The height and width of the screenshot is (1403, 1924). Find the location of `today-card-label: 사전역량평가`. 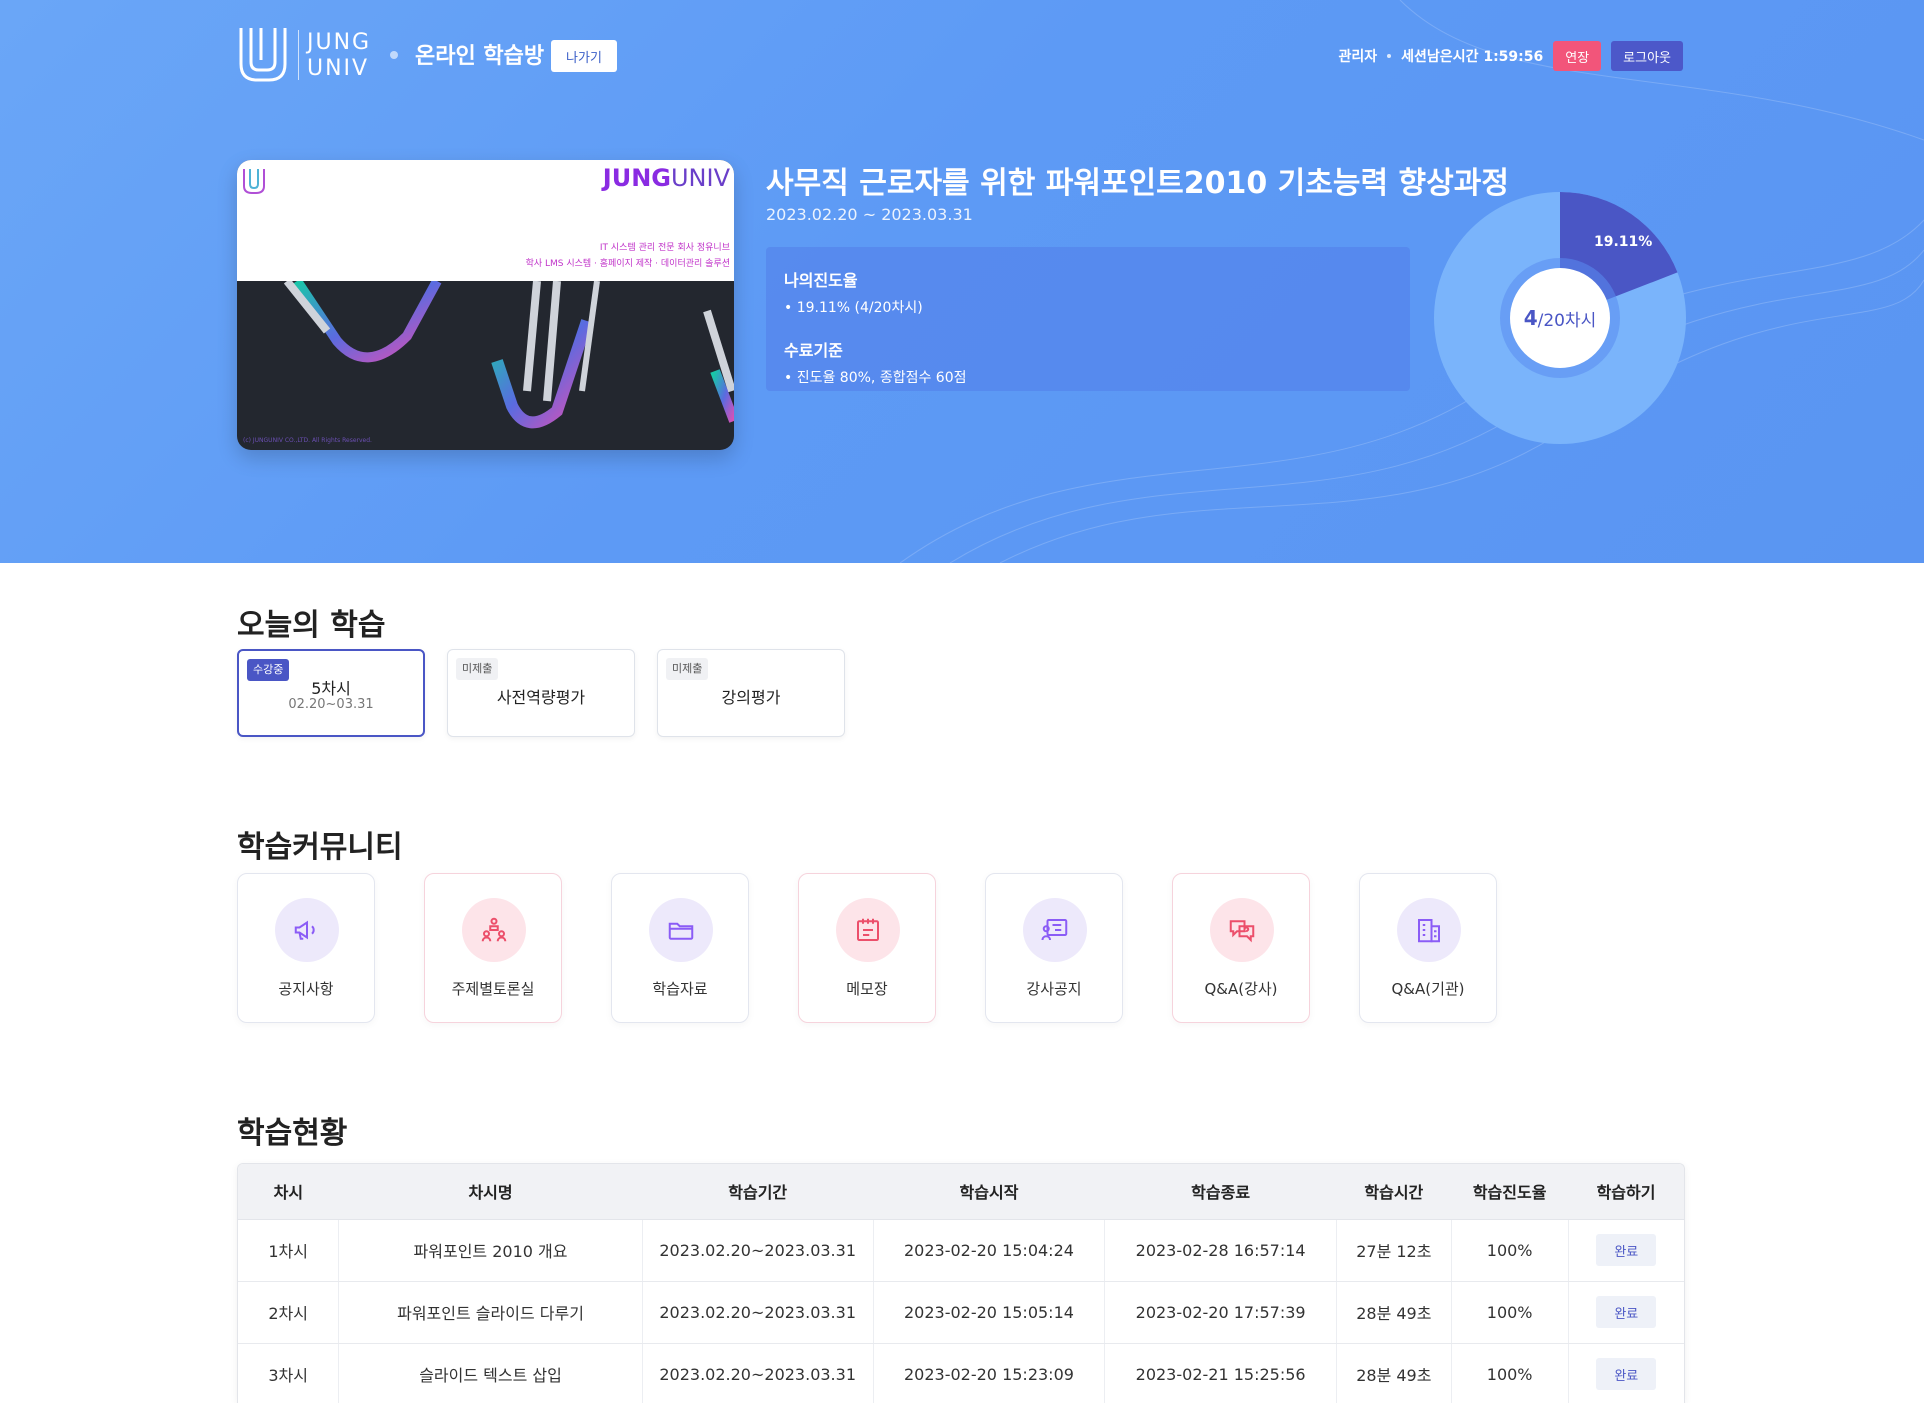

today-card-label: 사전역량평가 is located at coordinates (541, 697).